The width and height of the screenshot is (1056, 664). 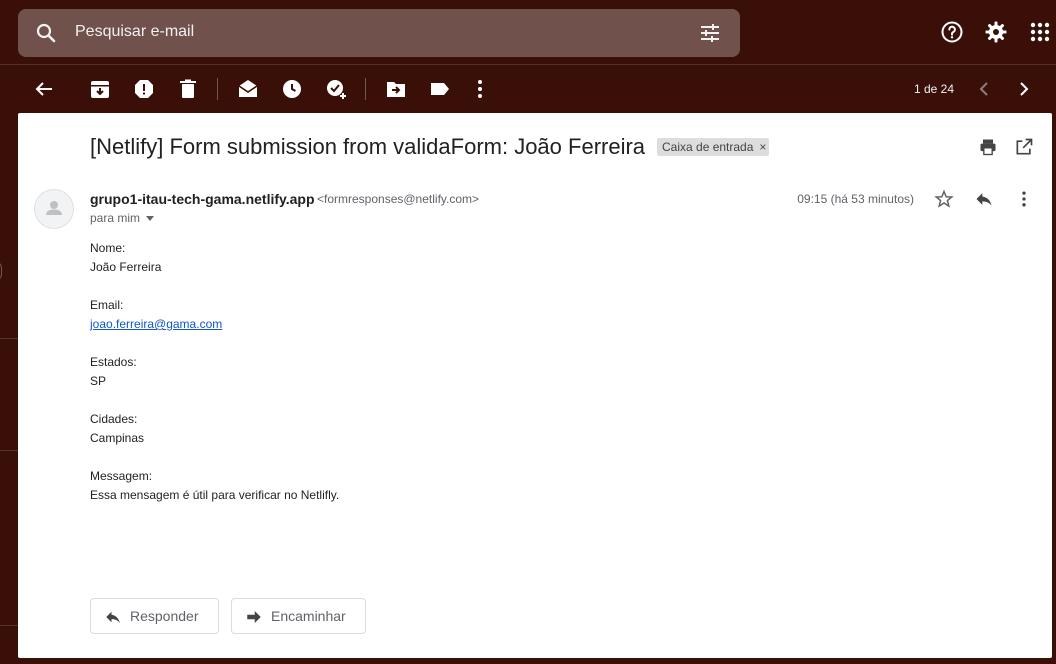 What do you see at coordinates (115, 218) in the screenshot?
I see `recipient-text: para mim` at bounding box center [115, 218].